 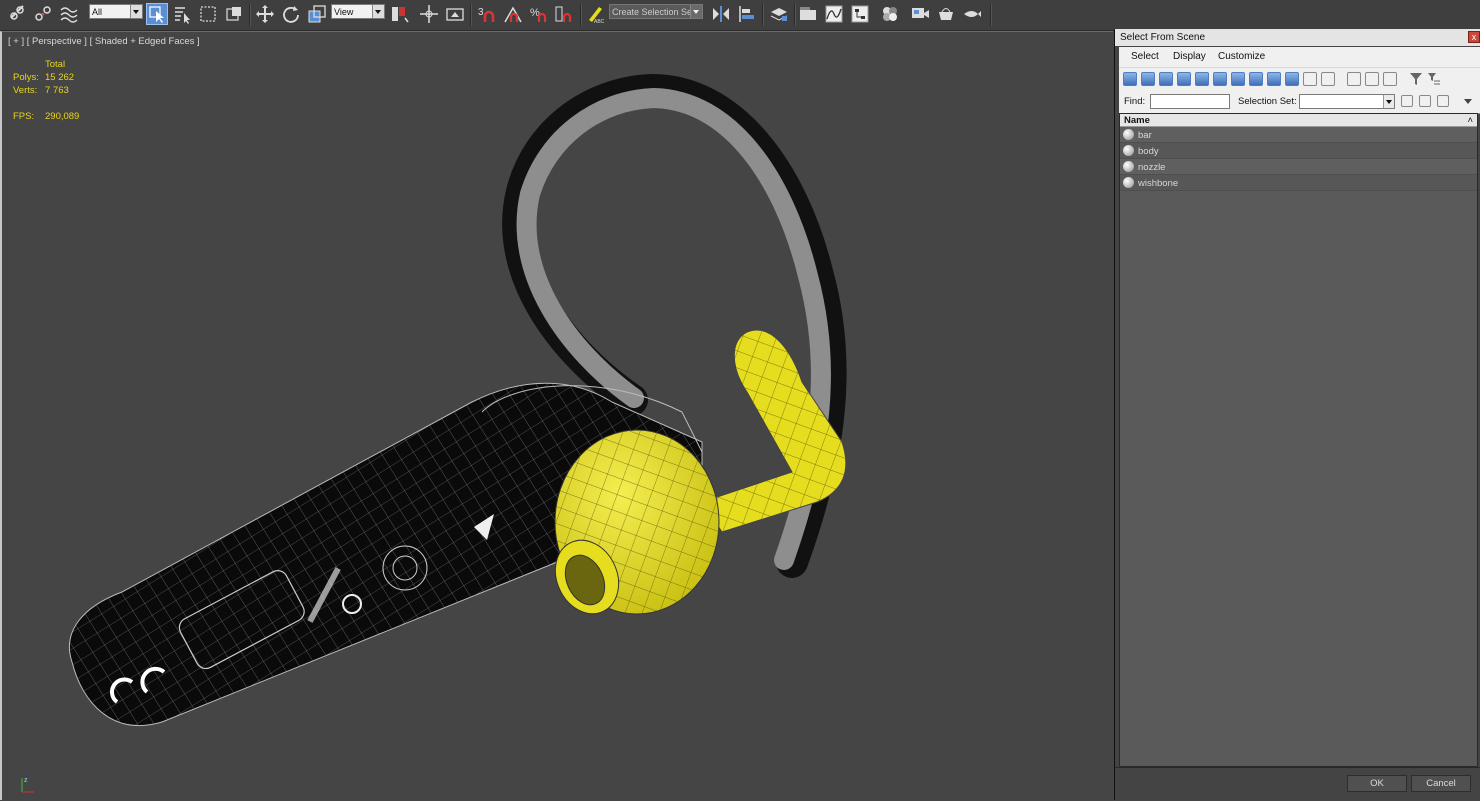 I want to click on select-all-icon, so click(x=1354, y=79).